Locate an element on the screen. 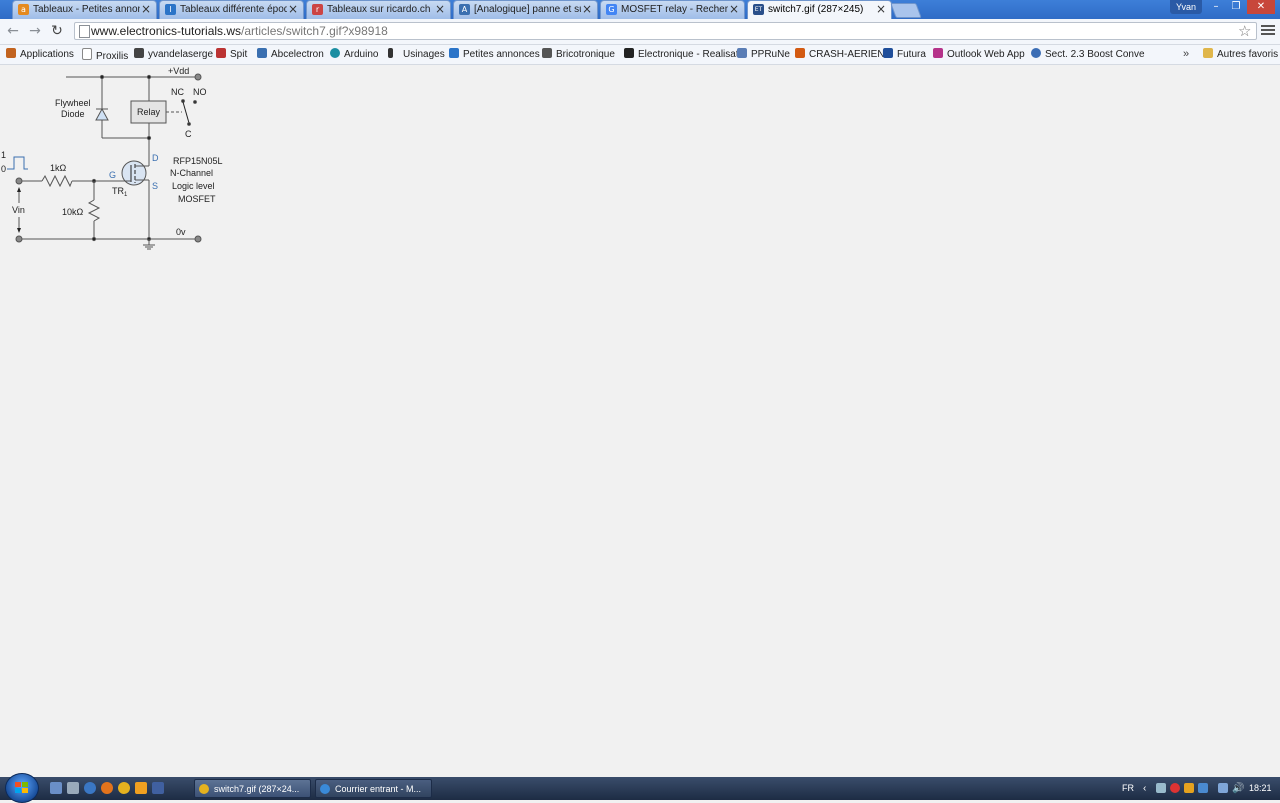 The height and width of the screenshot is (803, 1280). tab-tableaux-ricardo: r Tableaux sur ricardo.ch × is located at coordinates (378, 9).